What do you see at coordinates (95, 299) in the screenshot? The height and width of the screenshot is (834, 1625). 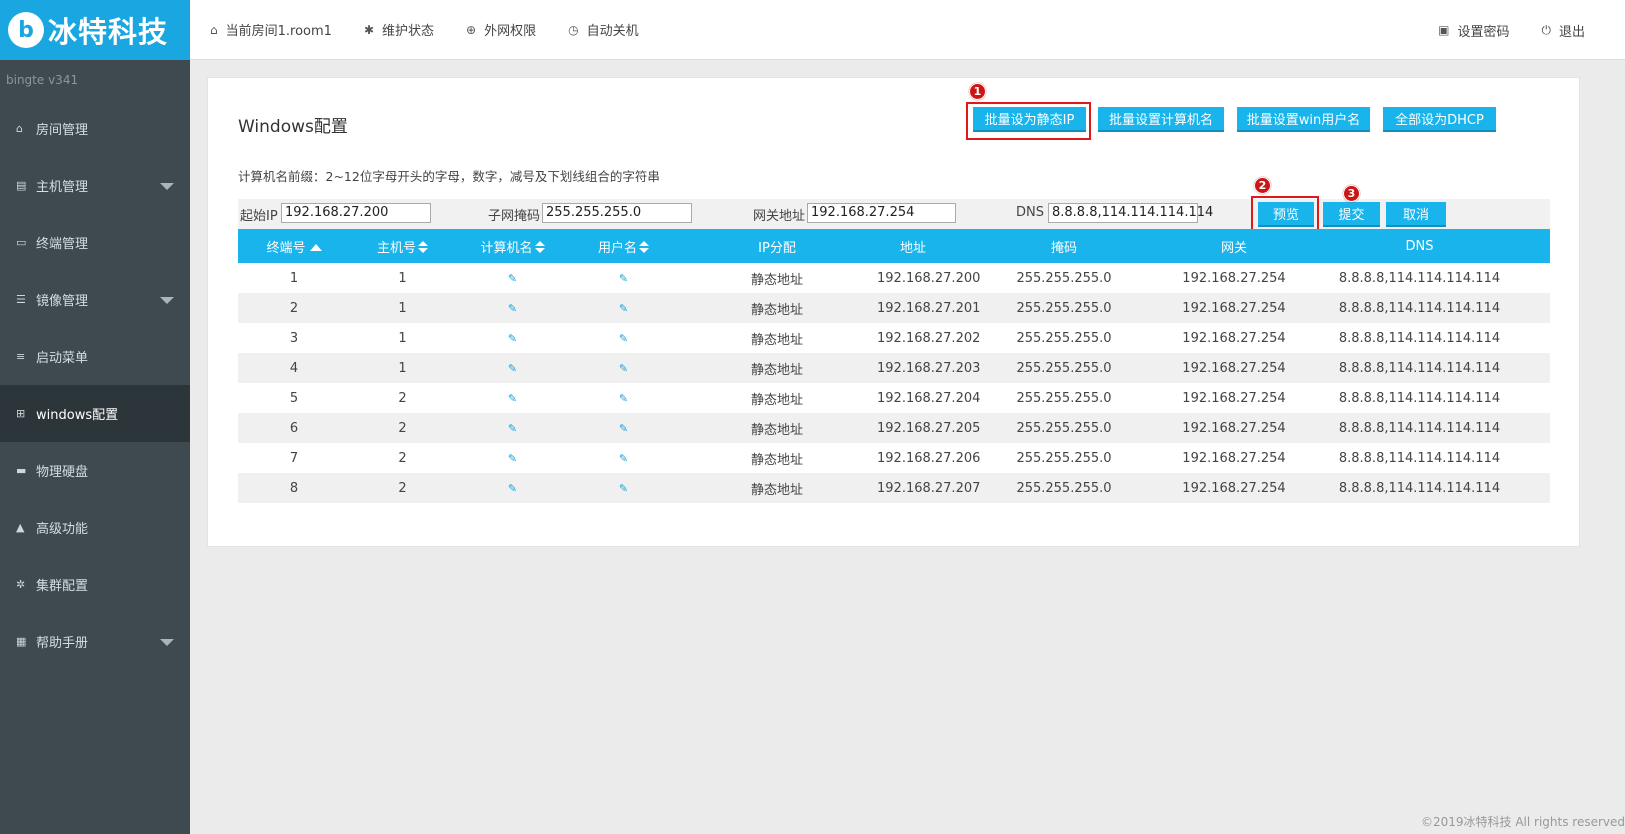 I see `sidebar-item-3: ☰ 镜像管理` at bounding box center [95, 299].